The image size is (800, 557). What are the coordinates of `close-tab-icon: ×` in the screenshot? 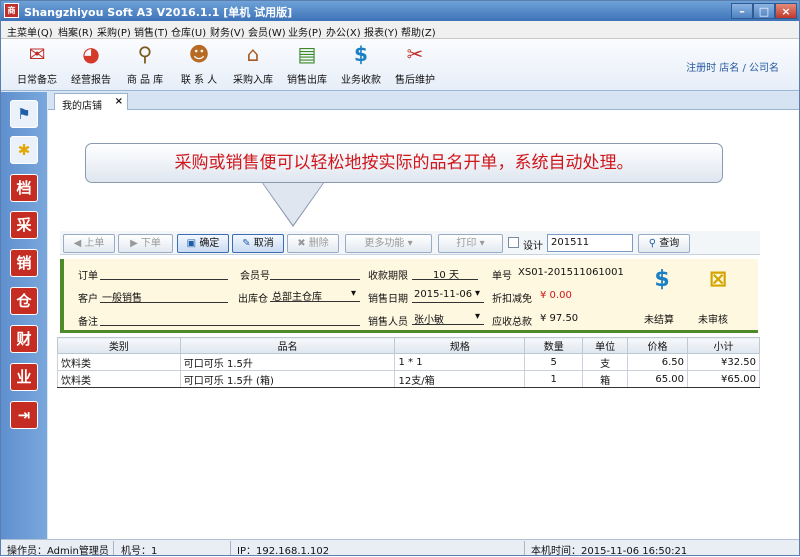 It's located at (119, 101).